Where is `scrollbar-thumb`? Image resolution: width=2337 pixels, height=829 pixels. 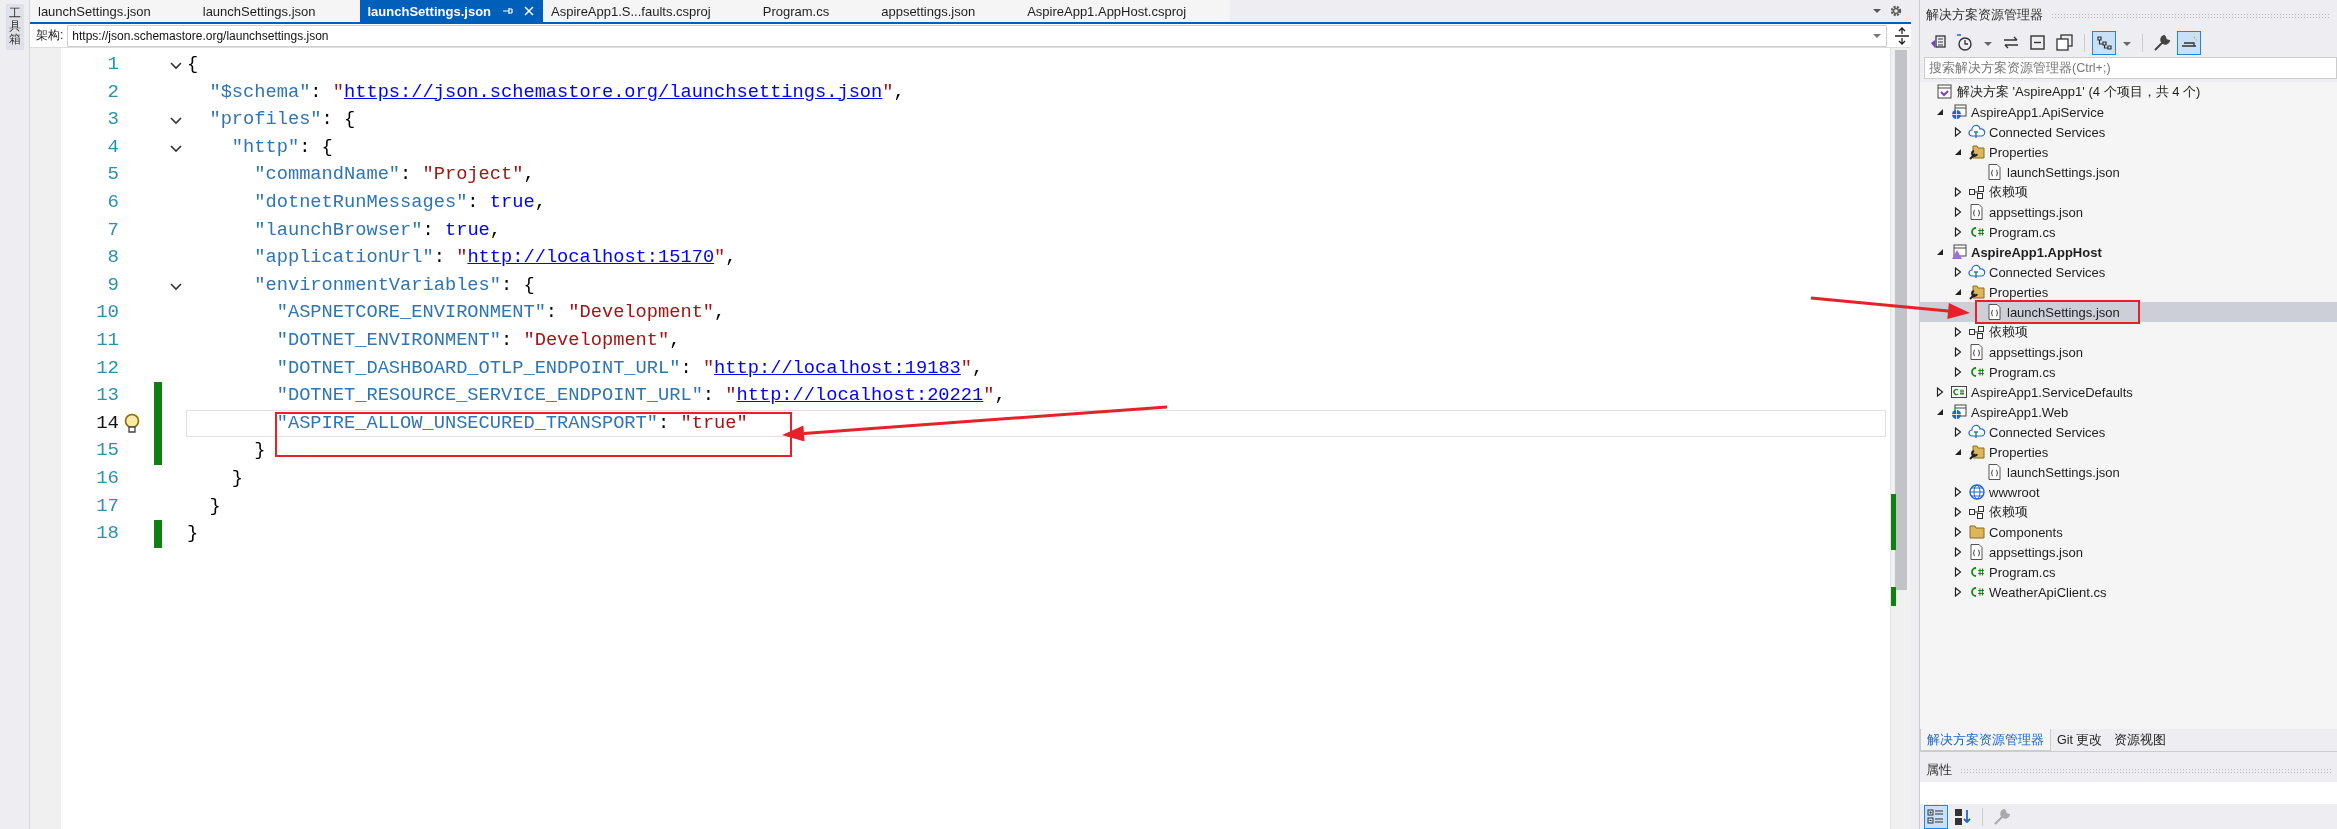
scrollbar-thumb is located at coordinates (1901, 320).